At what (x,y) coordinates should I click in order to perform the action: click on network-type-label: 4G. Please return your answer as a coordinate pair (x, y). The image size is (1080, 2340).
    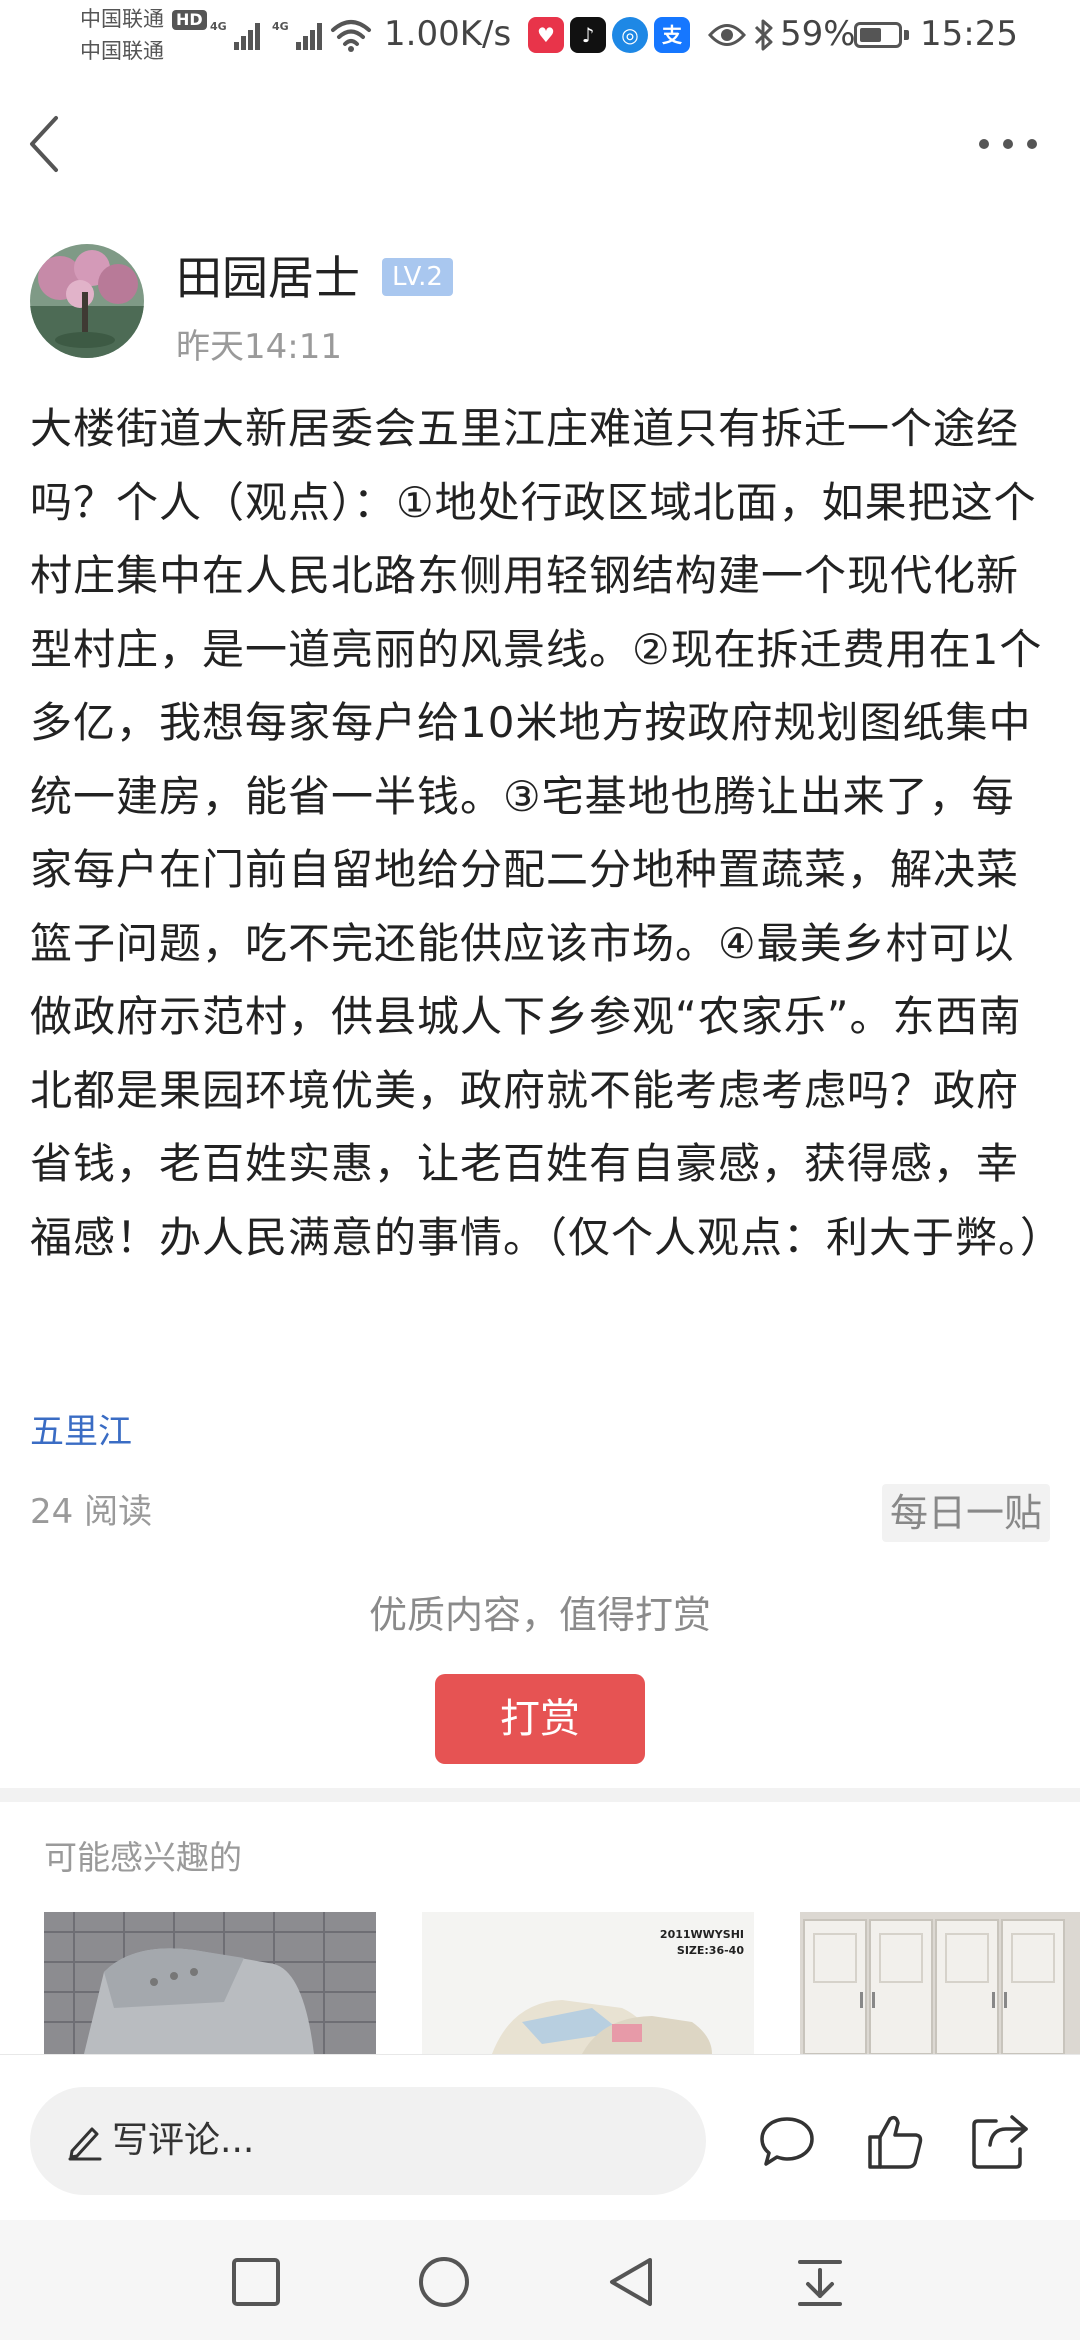
    Looking at the image, I should click on (218, 26).